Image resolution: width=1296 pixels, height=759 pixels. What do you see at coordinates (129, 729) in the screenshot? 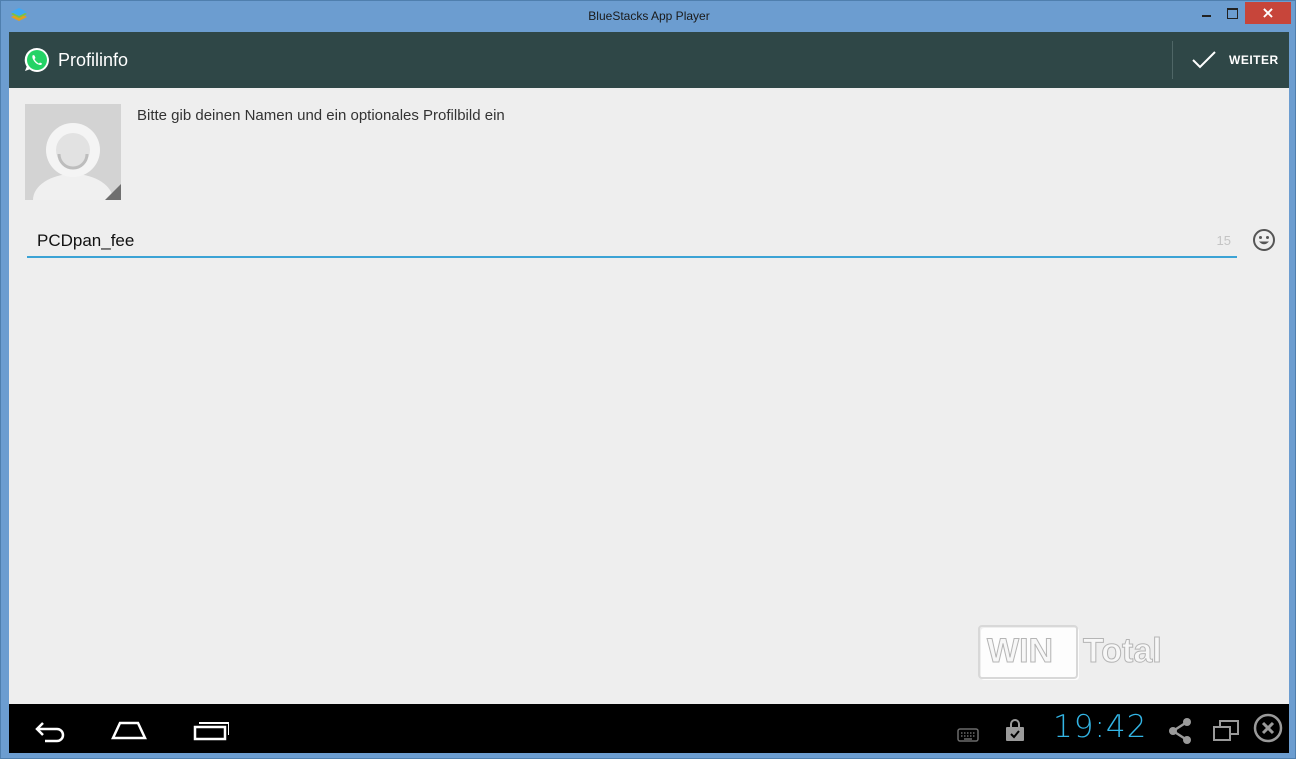
I see `home-icon` at bounding box center [129, 729].